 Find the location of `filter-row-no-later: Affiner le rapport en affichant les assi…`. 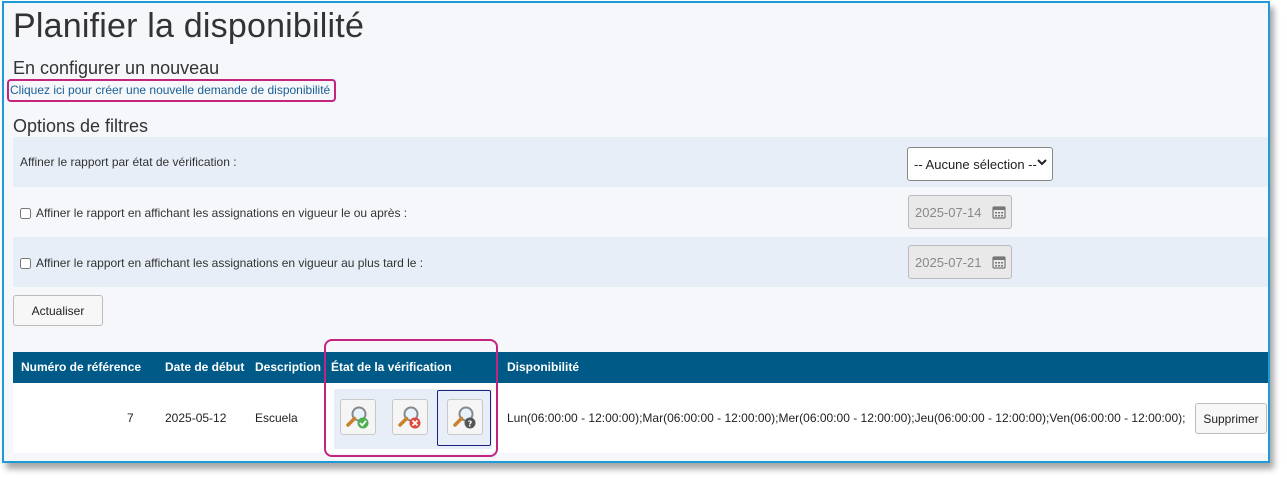

filter-row-no-later: Affiner le rapport en affichant les assi… is located at coordinates (640, 262).